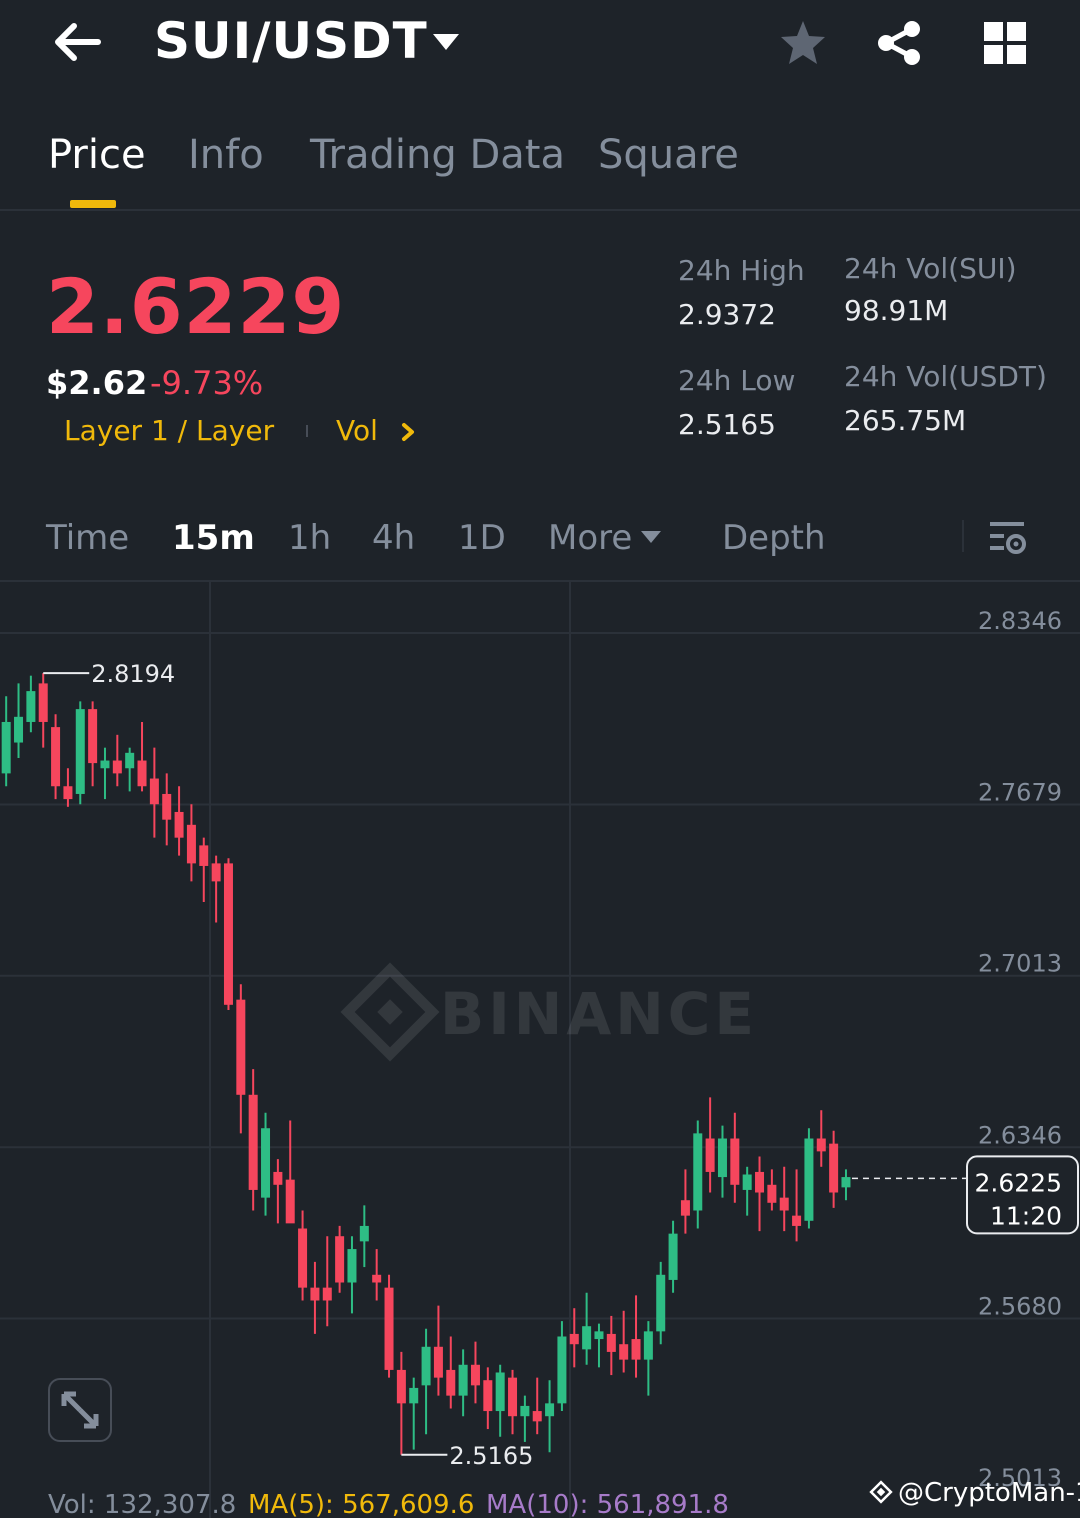 The width and height of the screenshot is (1080, 1518). What do you see at coordinates (482, 538) in the screenshot?
I see `interval-1d: 1D` at bounding box center [482, 538].